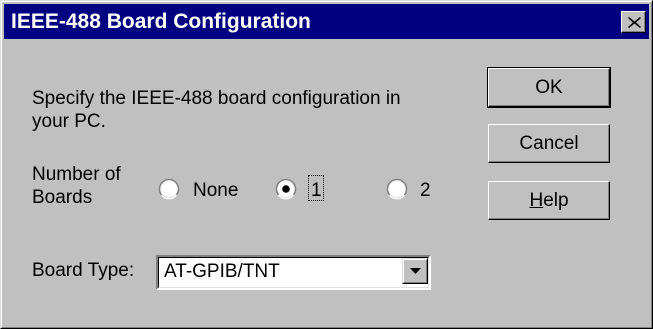 Image resolution: width=653 pixels, height=329 pixels. I want to click on radio-two, so click(397, 189).